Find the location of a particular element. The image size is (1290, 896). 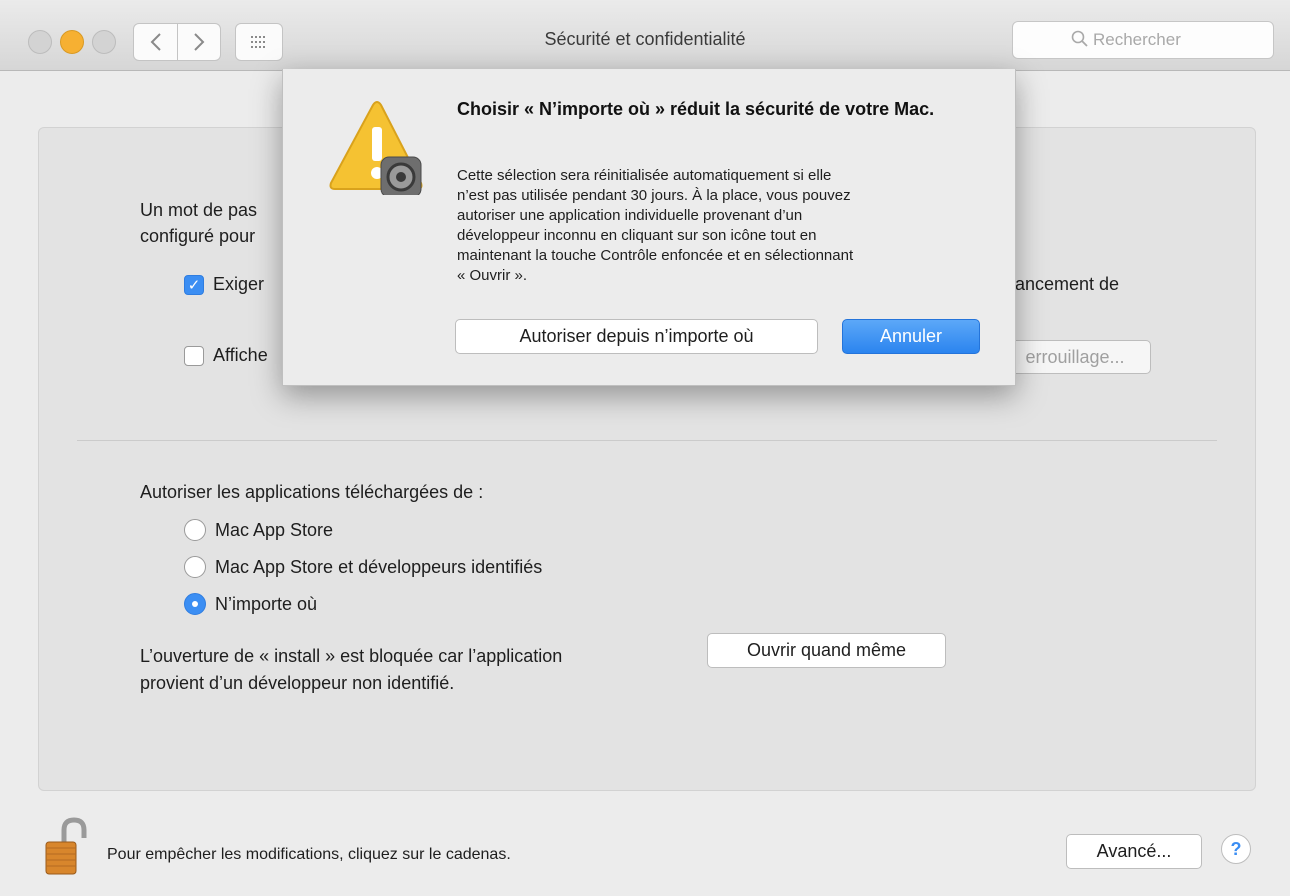

radio-identified-developers is located at coordinates (195, 567).